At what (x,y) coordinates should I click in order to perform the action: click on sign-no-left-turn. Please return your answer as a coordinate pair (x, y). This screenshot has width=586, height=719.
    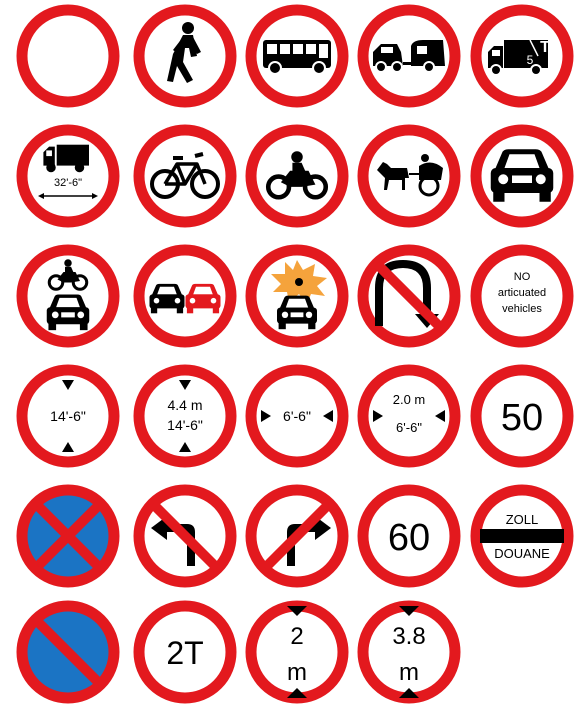
    Looking at the image, I should click on (185, 536).